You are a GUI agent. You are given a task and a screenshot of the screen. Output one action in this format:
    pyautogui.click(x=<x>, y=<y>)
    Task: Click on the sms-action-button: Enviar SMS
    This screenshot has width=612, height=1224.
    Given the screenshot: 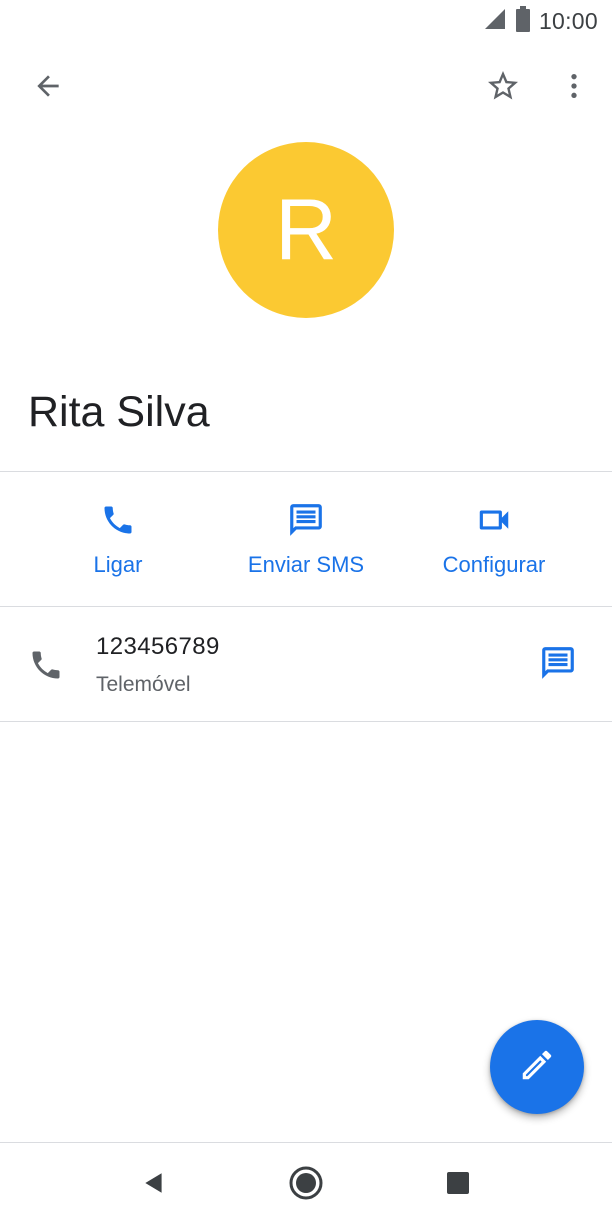 What is the action you would take?
    pyautogui.click(x=306, y=539)
    